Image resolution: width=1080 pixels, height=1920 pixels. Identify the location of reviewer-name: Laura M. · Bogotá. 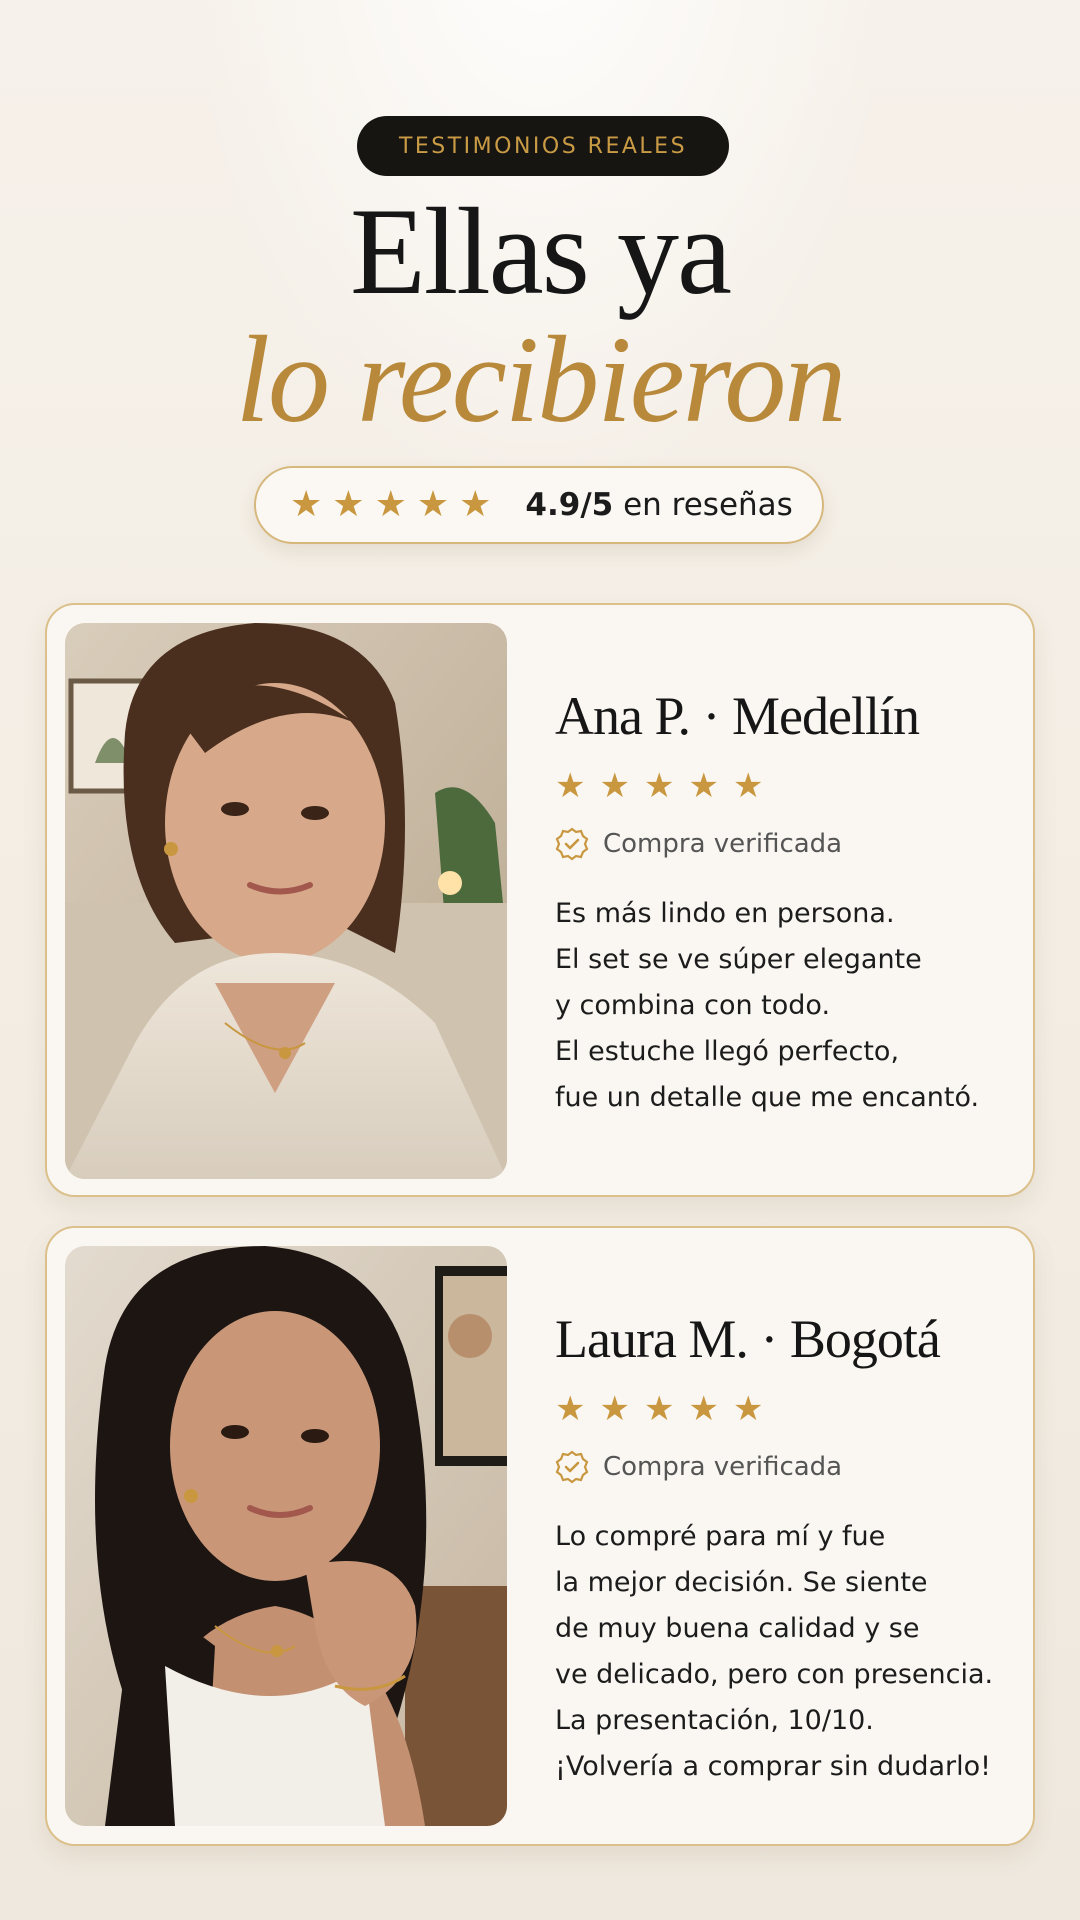
(748, 1339).